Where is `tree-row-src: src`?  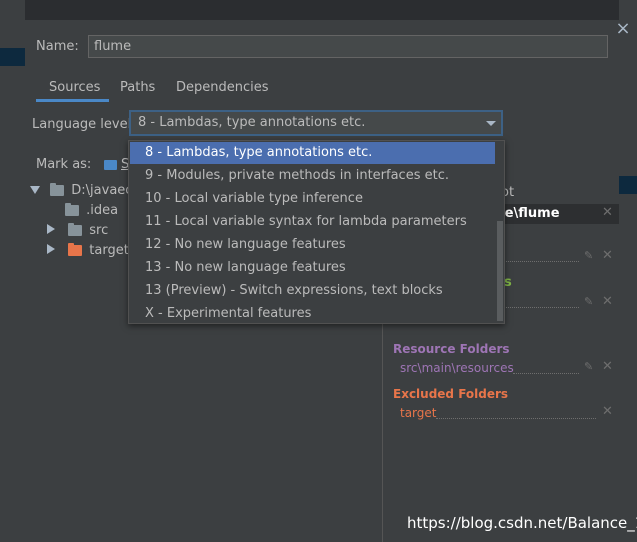
tree-row-src: src is located at coordinates (77, 233).